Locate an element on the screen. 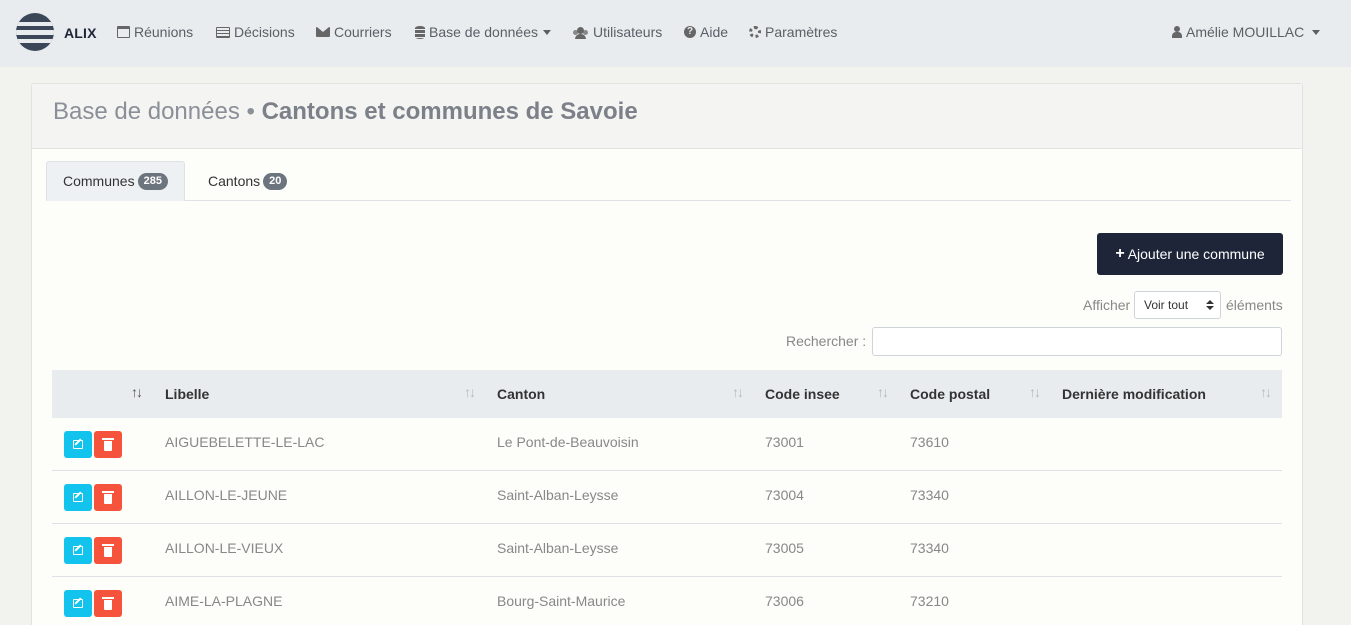  cell-libelle: AILLON-LE-JEUNE is located at coordinates (226, 495).